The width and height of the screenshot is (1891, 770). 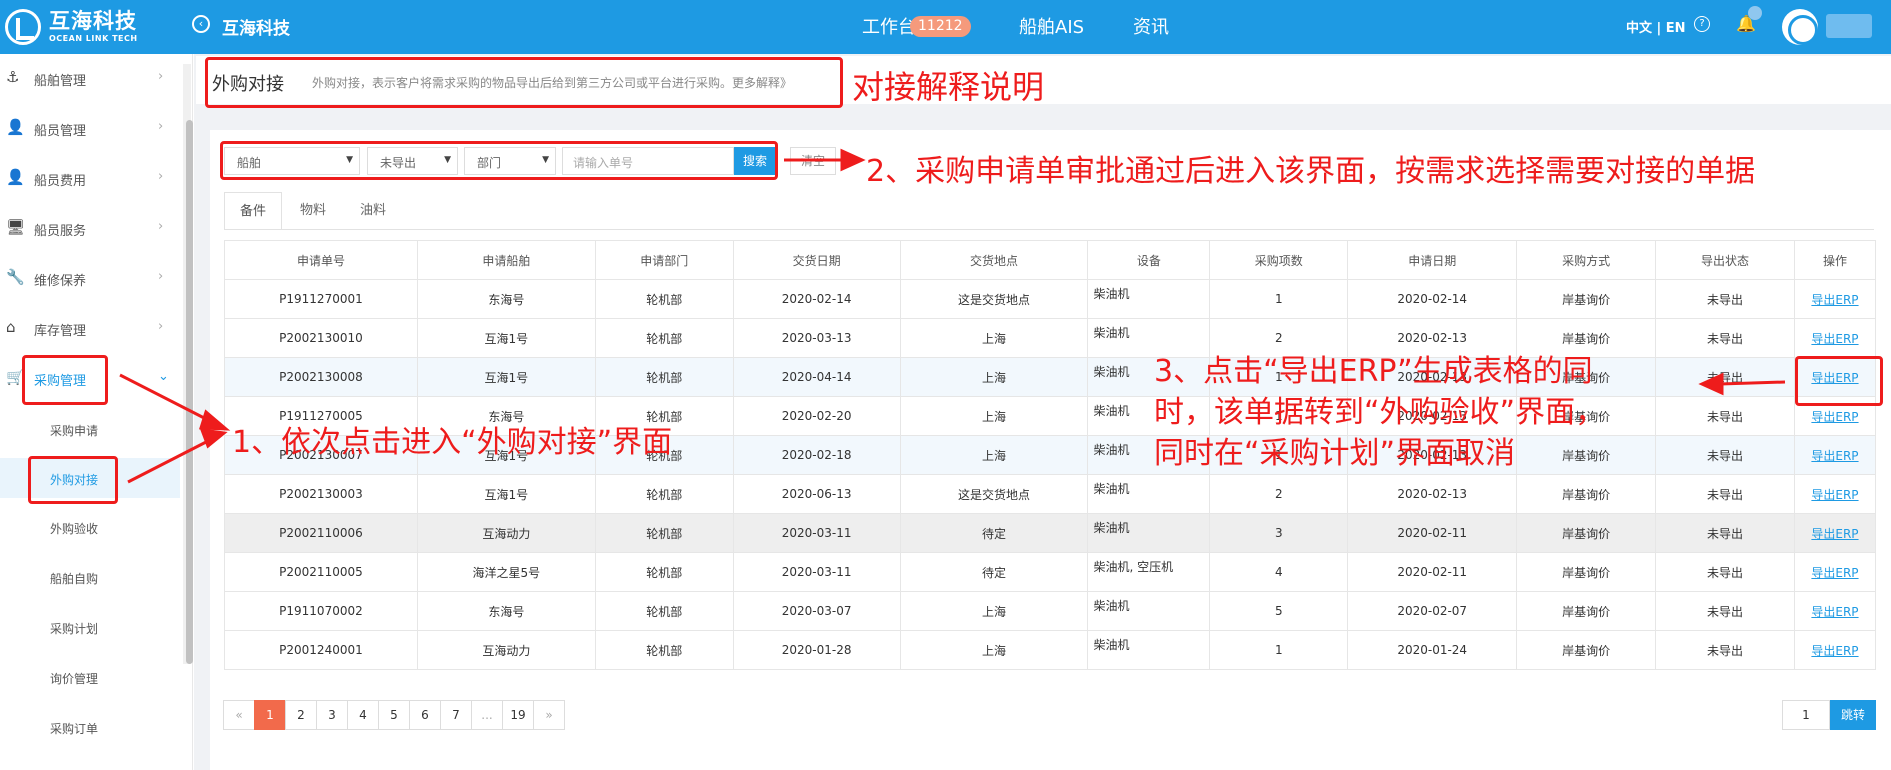 What do you see at coordinates (169, 461) in the screenshot?
I see `arrow-step-1-lower` at bounding box center [169, 461].